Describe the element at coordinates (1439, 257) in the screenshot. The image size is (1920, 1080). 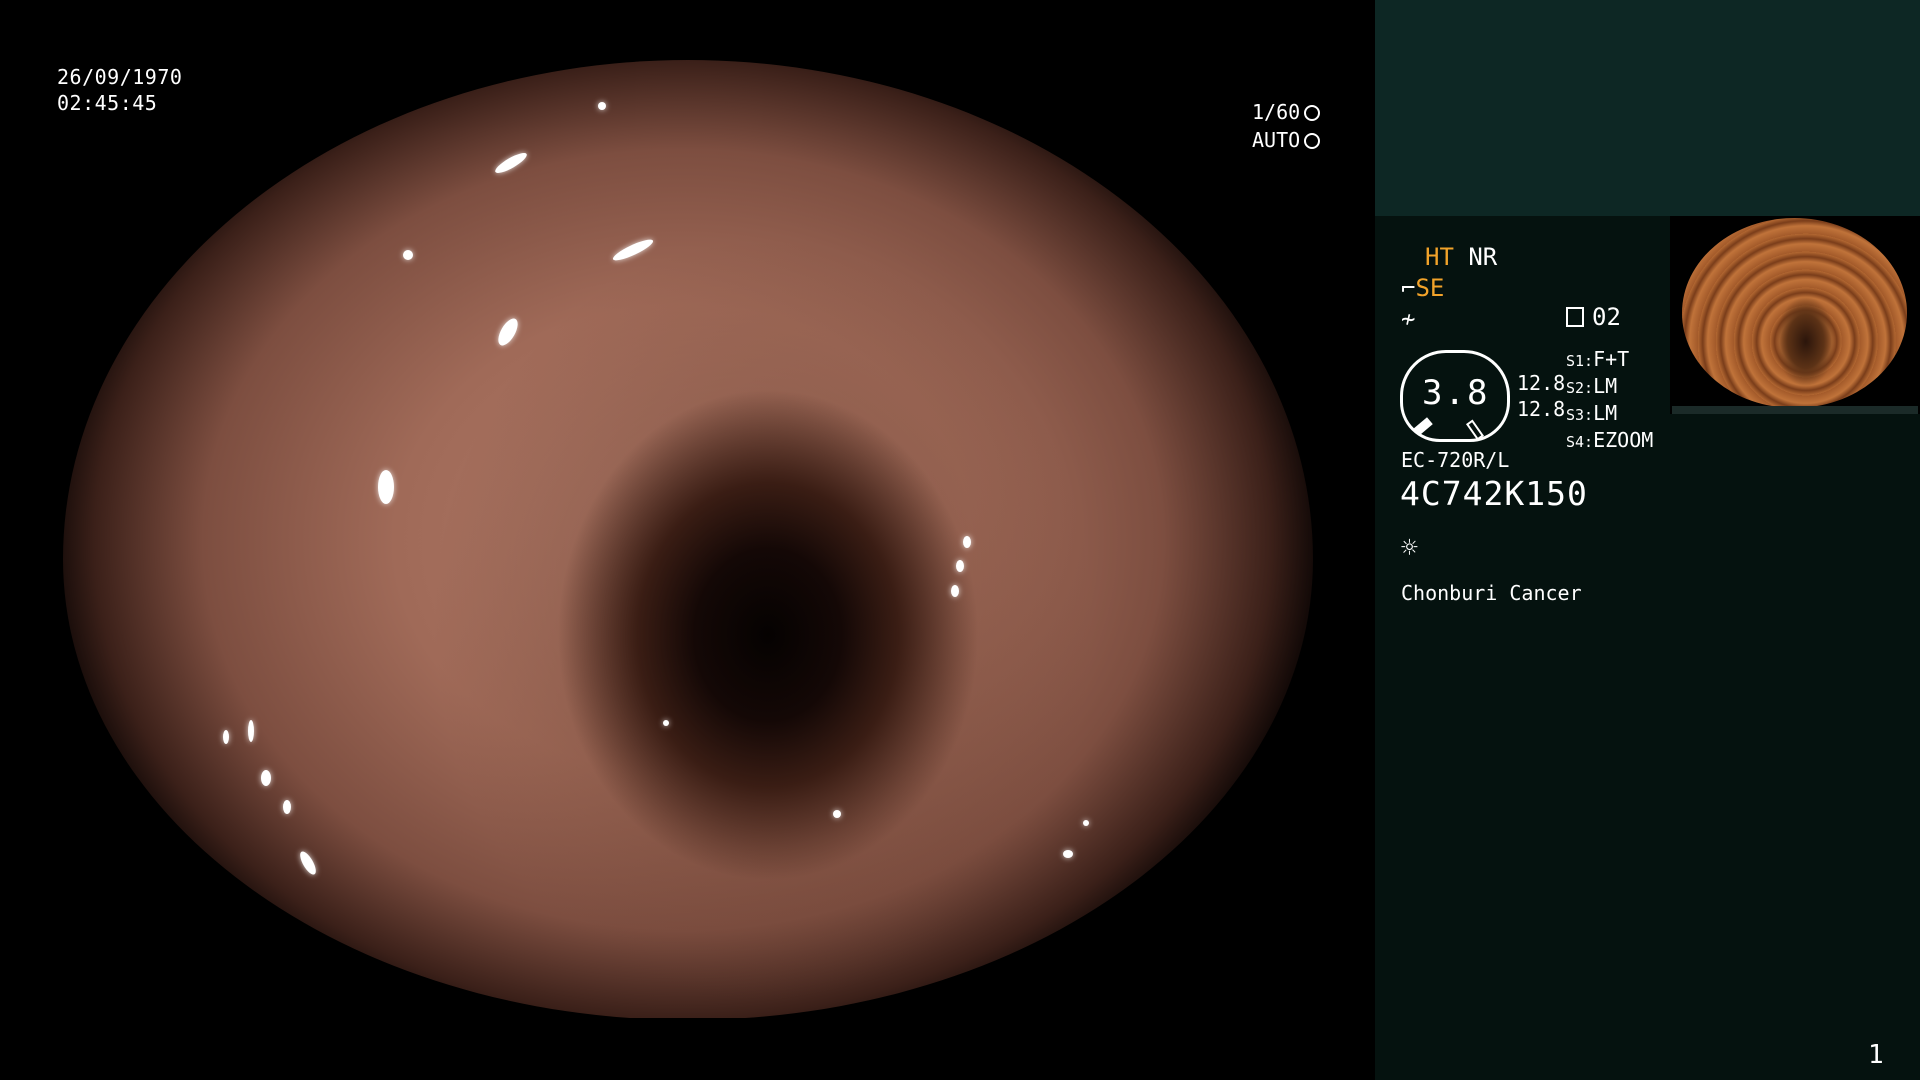
I see `ht-label: HT` at that location.